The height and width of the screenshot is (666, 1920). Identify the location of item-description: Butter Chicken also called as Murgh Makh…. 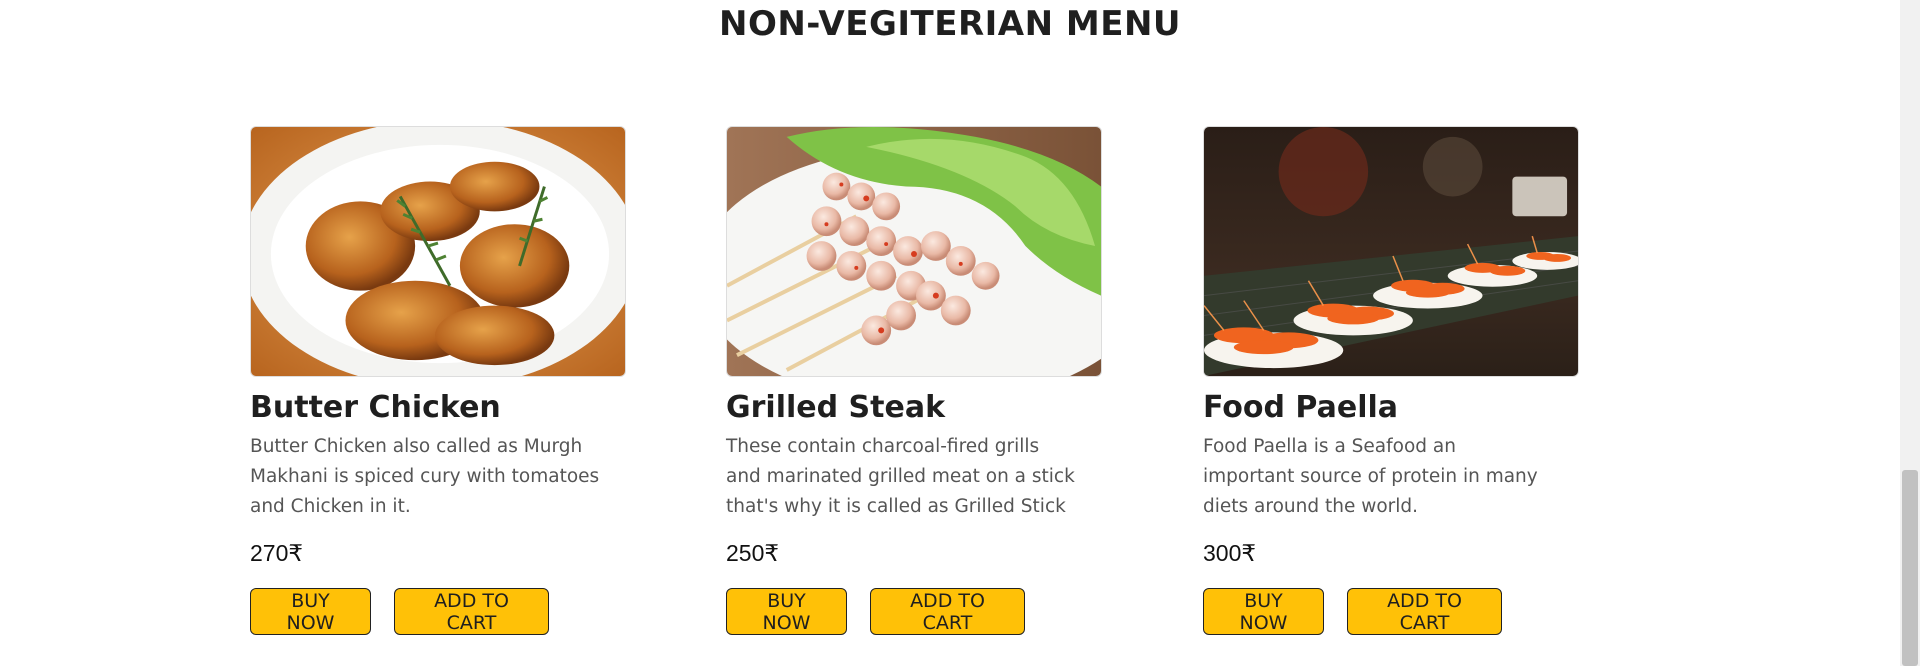
(425, 476).